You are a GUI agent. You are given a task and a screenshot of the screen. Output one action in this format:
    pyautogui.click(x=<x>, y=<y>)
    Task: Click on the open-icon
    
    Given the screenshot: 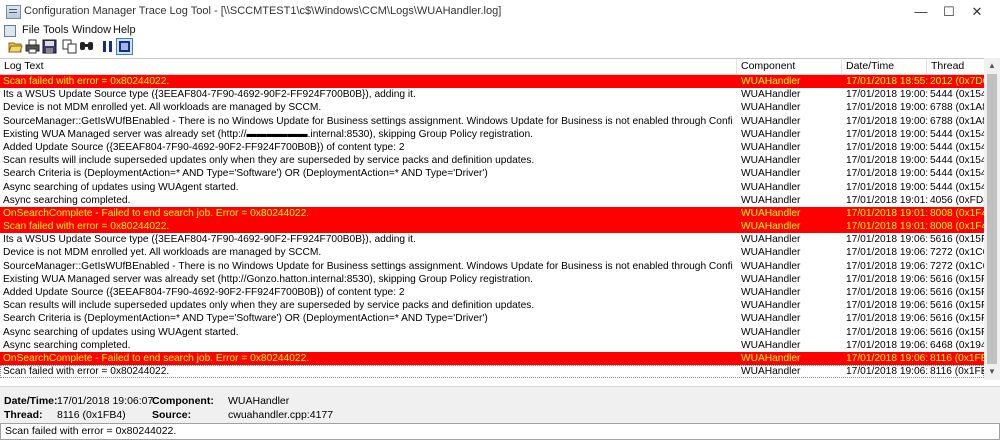 What is the action you would take?
    pyautogui.click(x=15, y=46)
    